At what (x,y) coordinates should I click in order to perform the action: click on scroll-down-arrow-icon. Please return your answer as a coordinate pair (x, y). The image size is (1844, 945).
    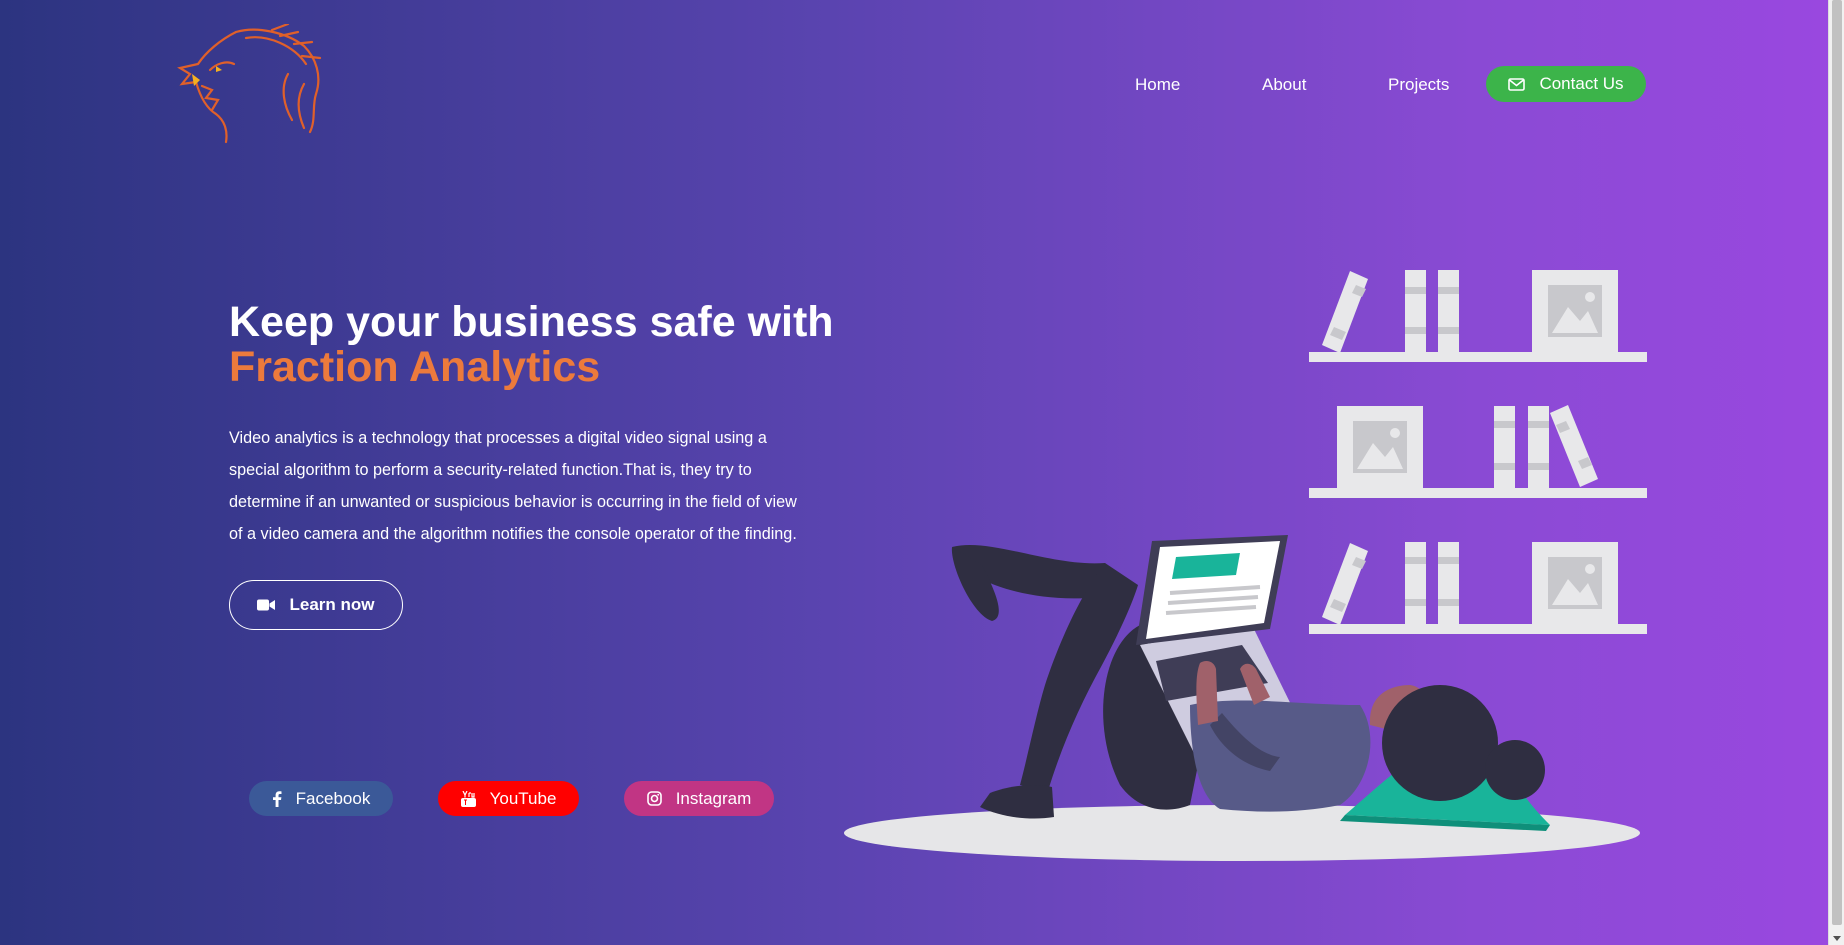
    Looking at the image, I should click on (1837, 938).